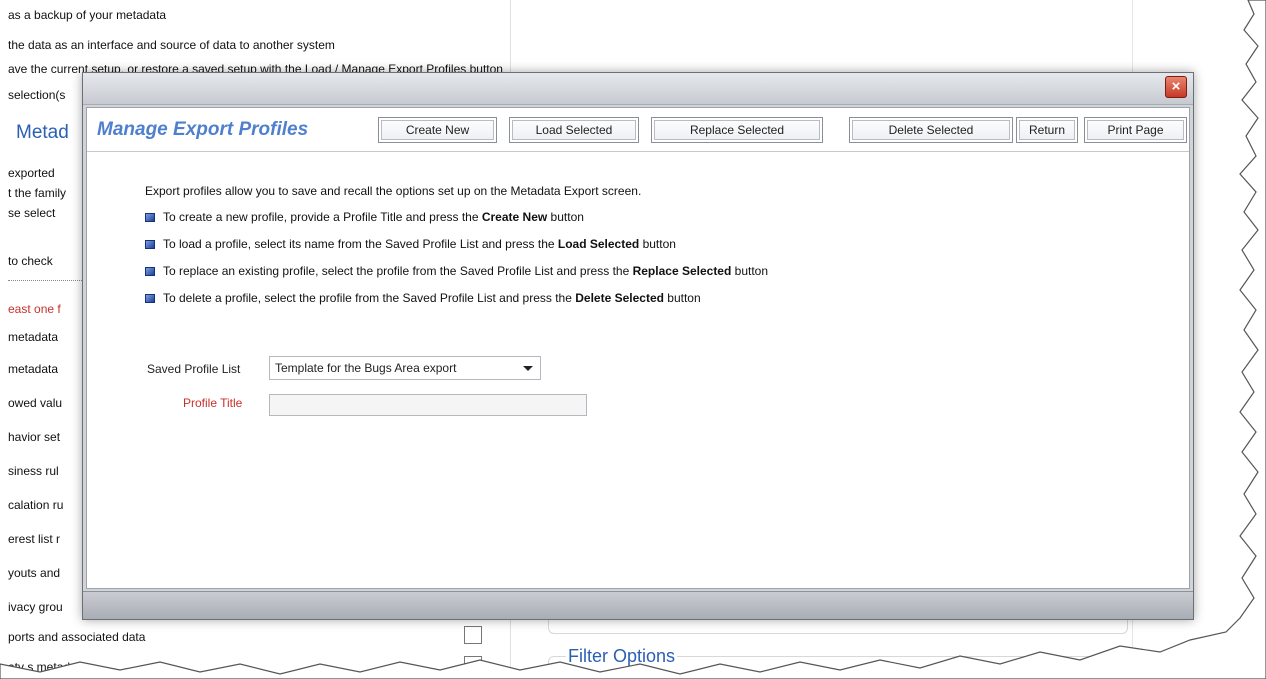  I want to click on background-row: ivacy grou, so click(35, 607).